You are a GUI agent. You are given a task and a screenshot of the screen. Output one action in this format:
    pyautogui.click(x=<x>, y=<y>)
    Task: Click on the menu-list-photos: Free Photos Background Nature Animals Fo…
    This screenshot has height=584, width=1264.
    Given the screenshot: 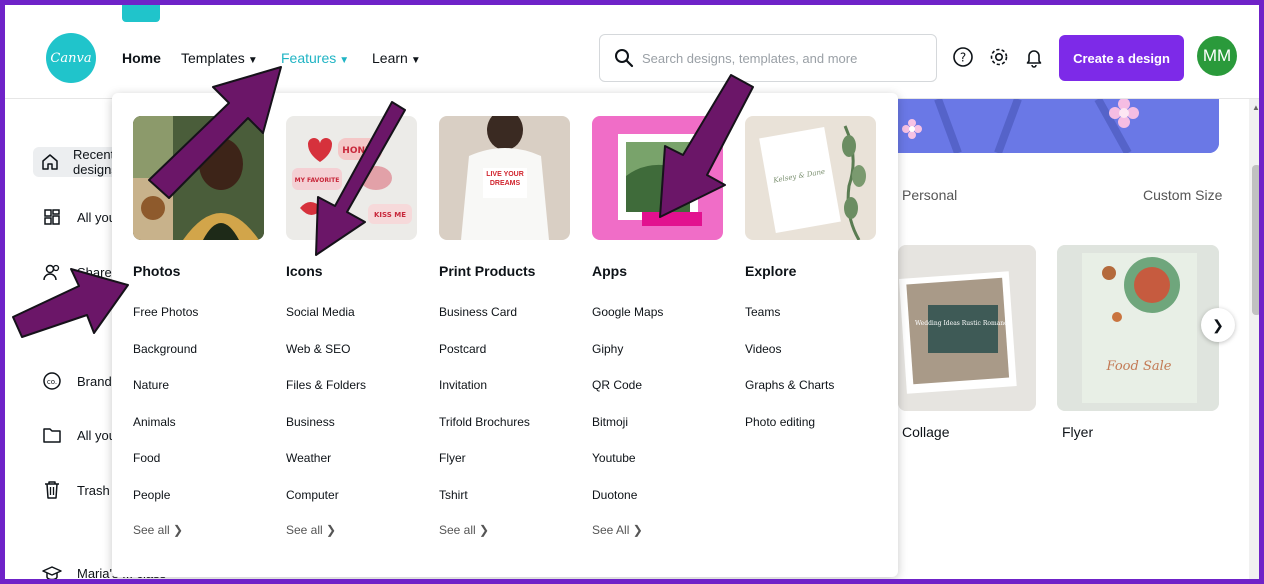 What is the action you would take?
    pyautogui.click(x=165, y=415)
    